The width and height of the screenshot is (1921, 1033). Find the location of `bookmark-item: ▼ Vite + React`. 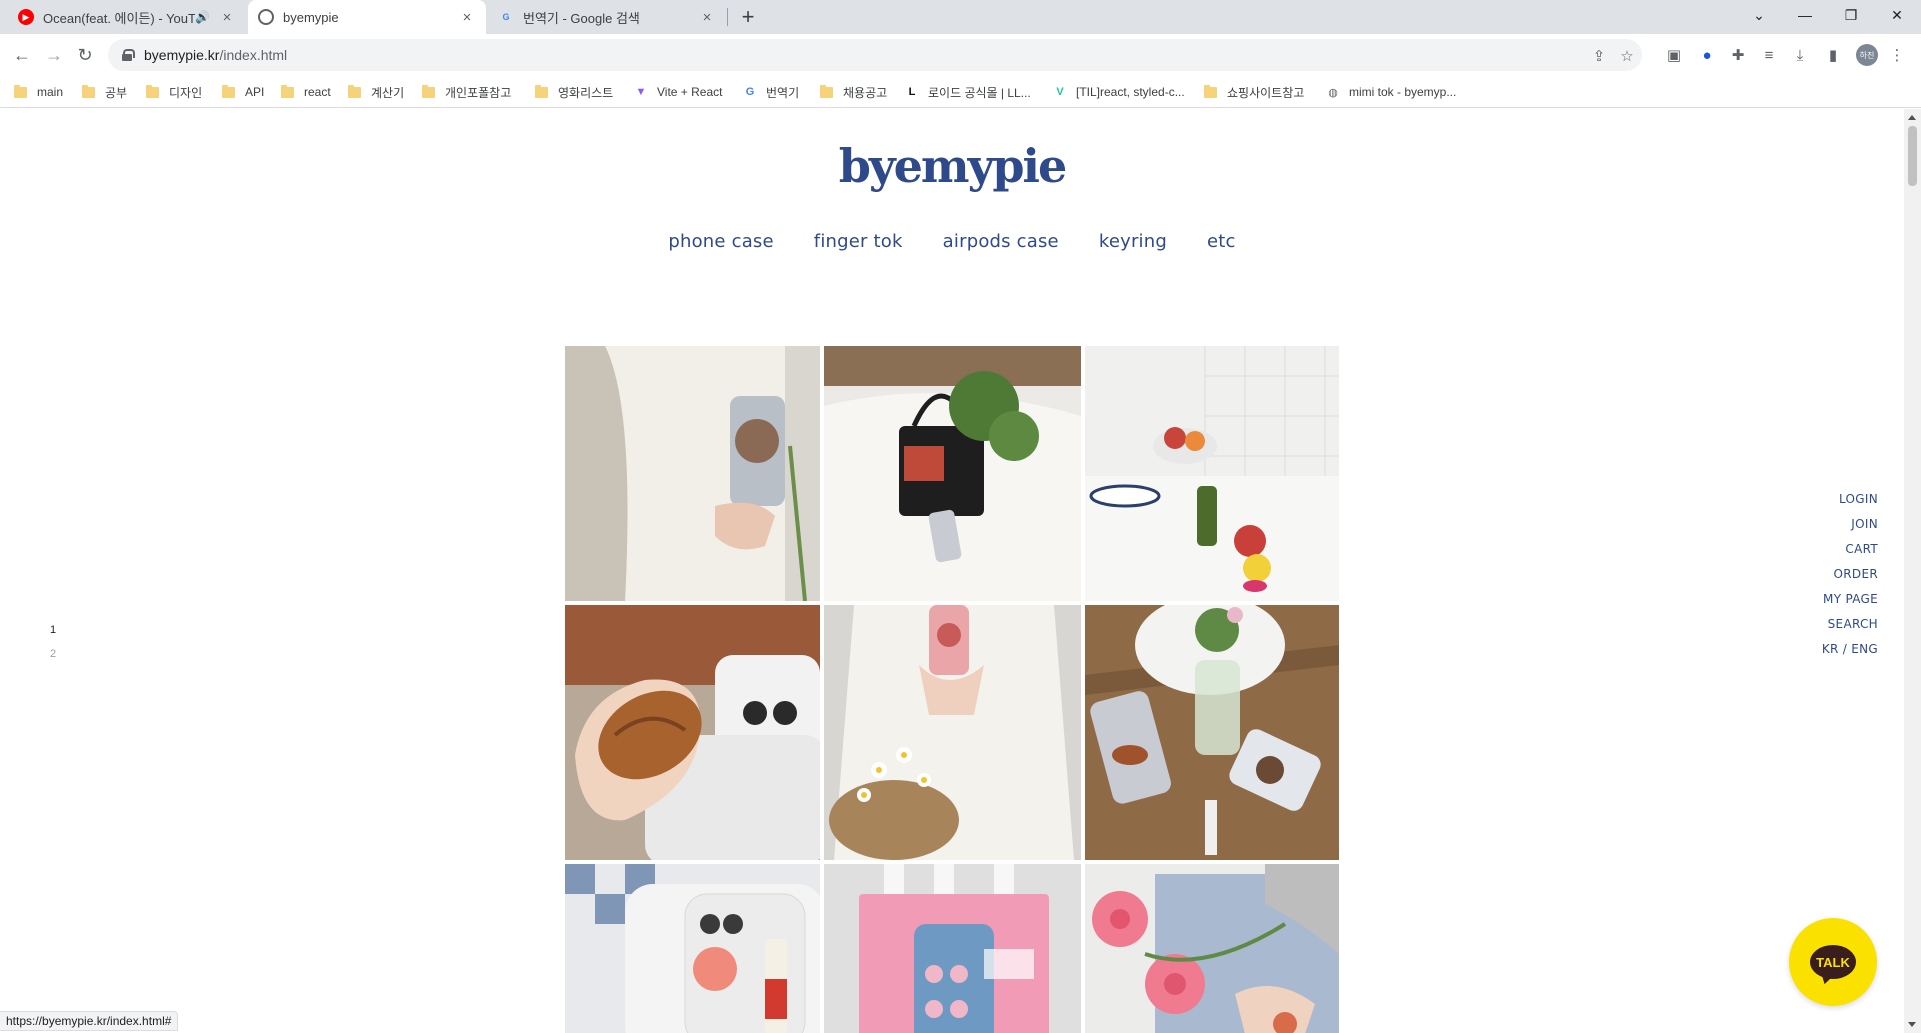

bookmark-item: ▼ Vite + React is located at coordinates (678, 92).